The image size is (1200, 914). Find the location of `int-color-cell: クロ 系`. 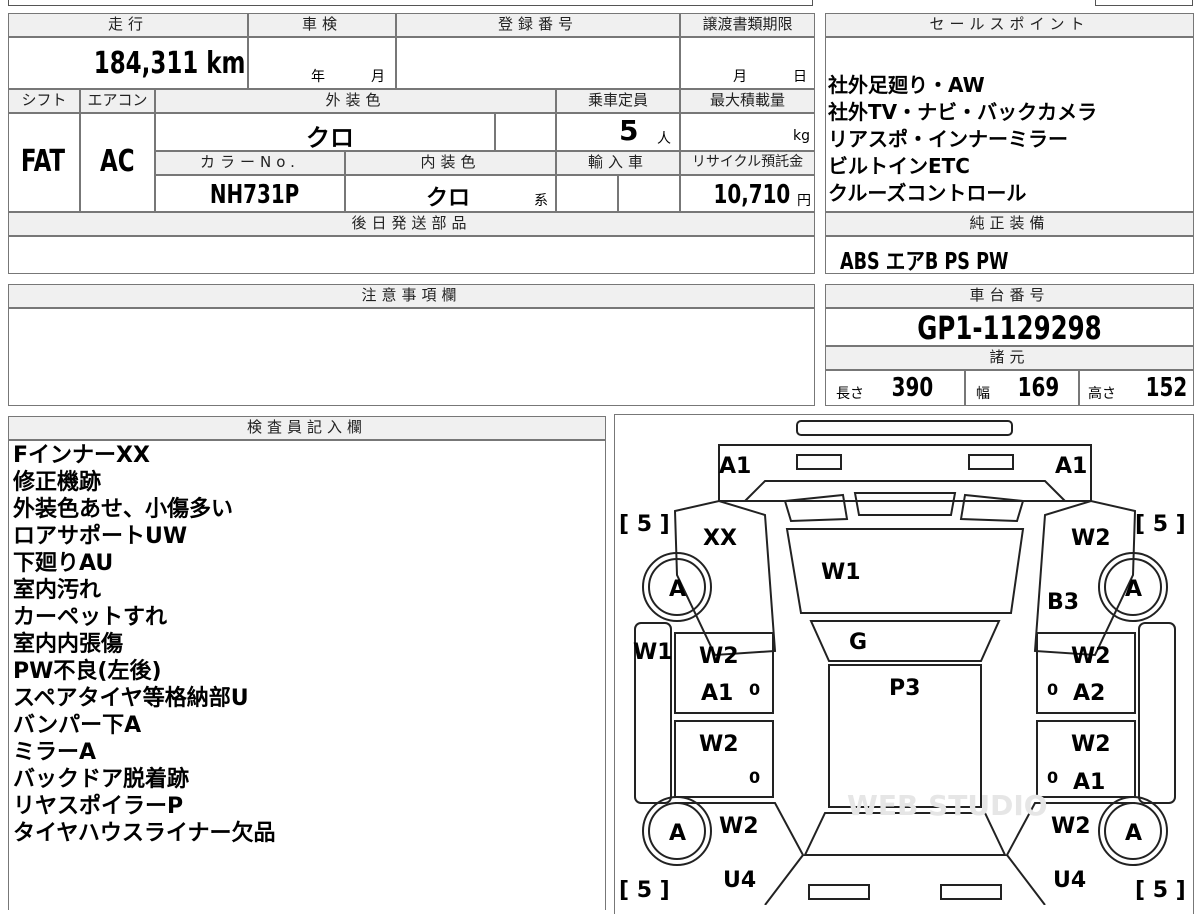

int-color-cell: クロ 系 is located at coordinates (450, 193).